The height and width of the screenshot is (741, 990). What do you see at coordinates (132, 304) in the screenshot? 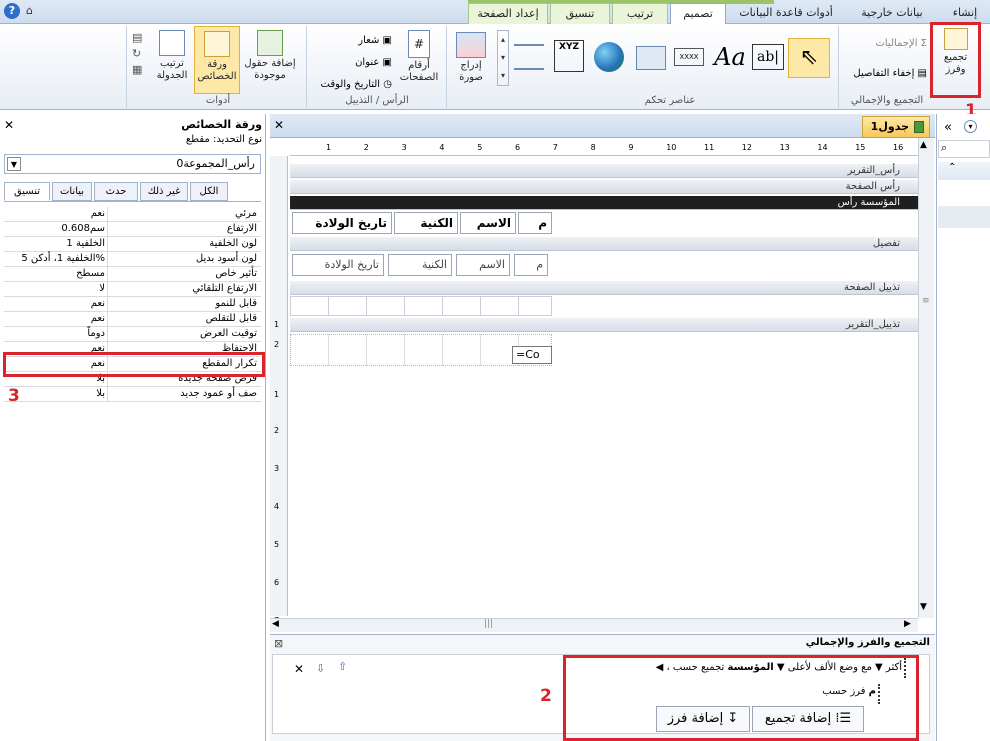
I see `property-row: نعم قابل للنمو` at bounding box center [132, 304].